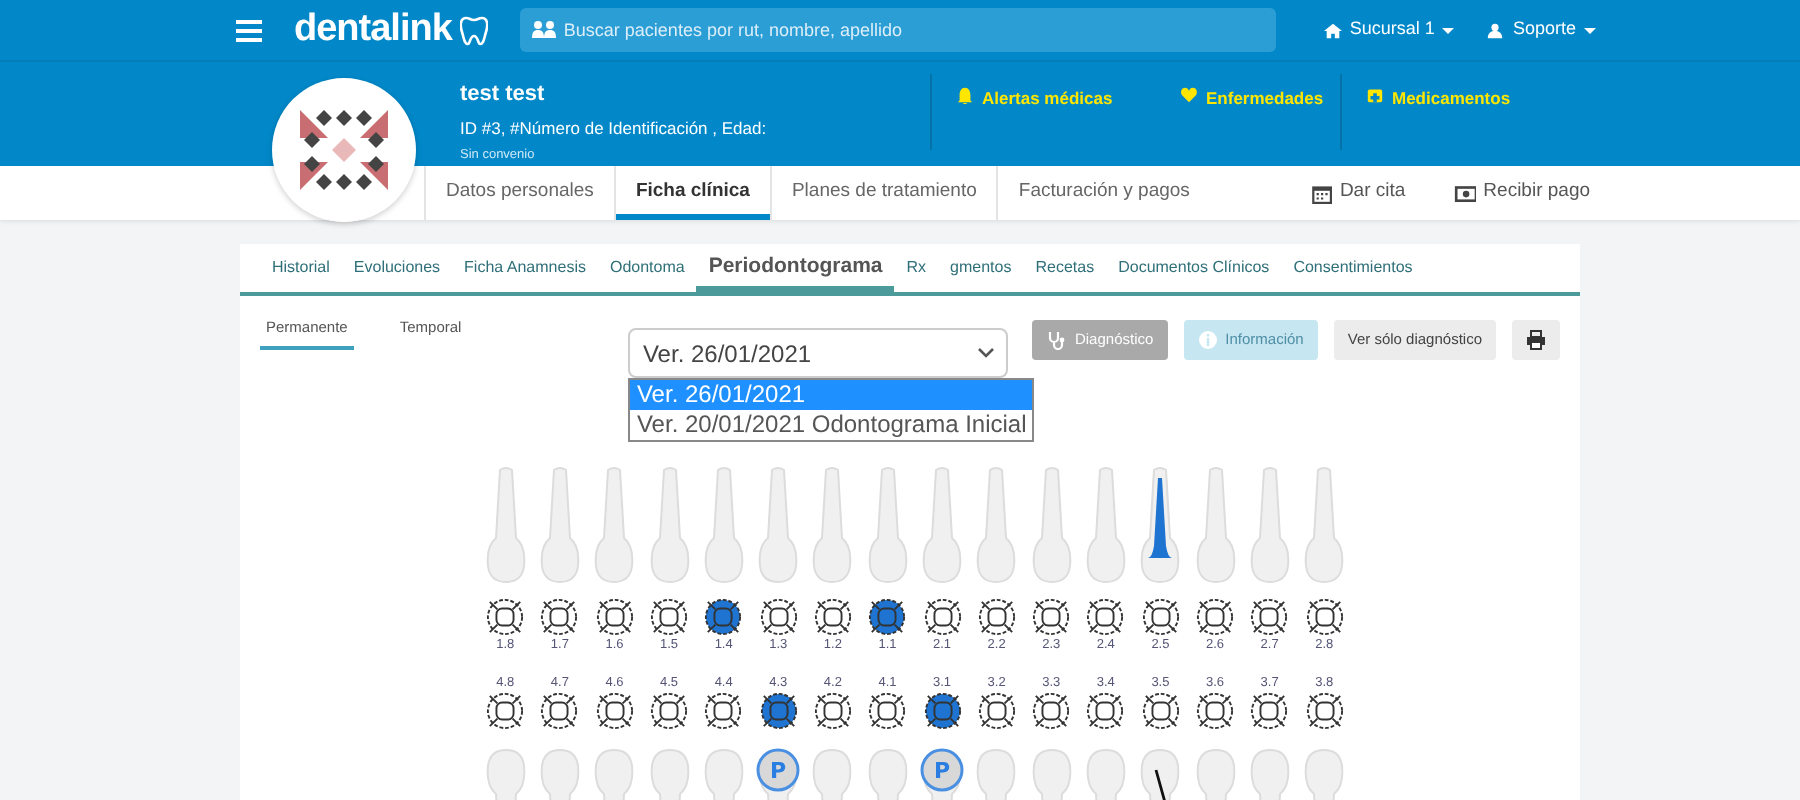 The height and width of the screenshot is (800, 1800). I want to click on calendar-icon, so click(1320, 193).